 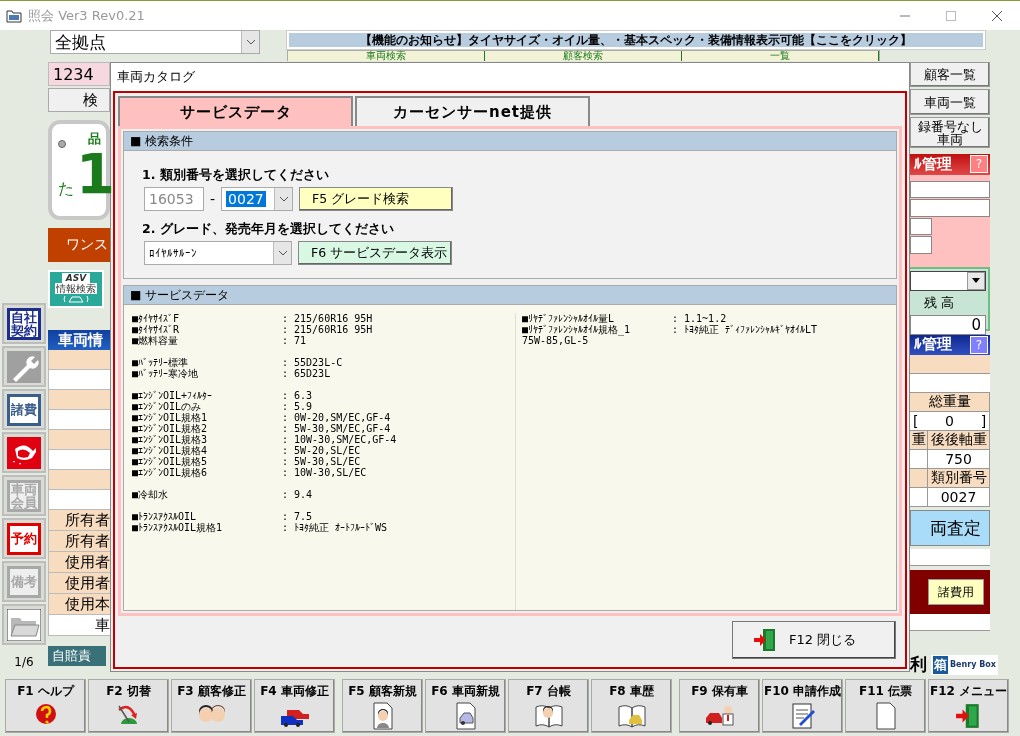 What do you see at coordinates (178, 527) in the screenshot?
I see `data-label: ■ﾄﾗﾝｽｱｸｽﾙOIL規格1` at bounding box center [178, 527].